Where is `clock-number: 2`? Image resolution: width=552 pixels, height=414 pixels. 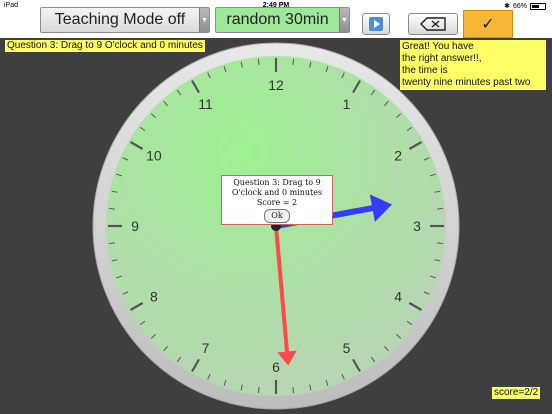 clock-number: 2 is located at coordinates (398, 156).